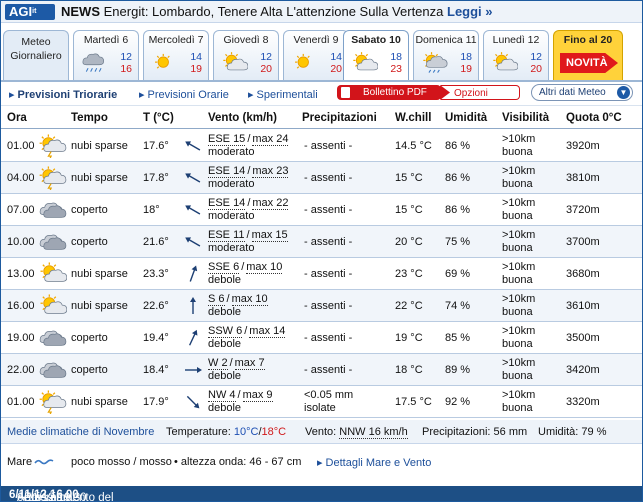 The width and height of the screenshot is (643, 502). I want to click on day-tab-label: Sabato 10, so click(376, 40).